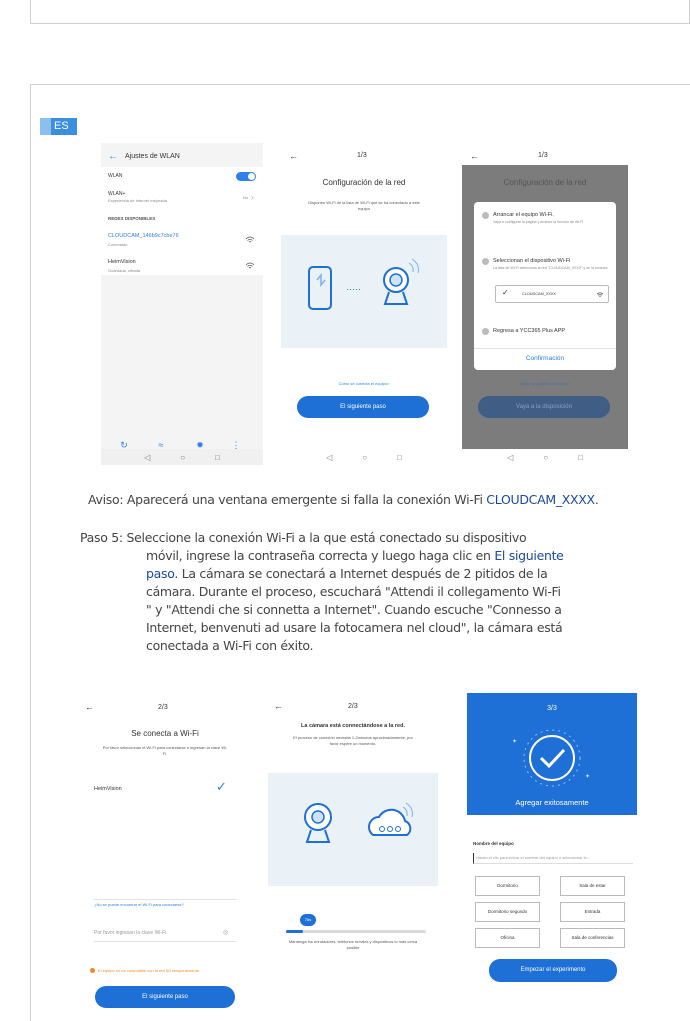 This screenshot has height=1021, width=690. Describe the element at coordinates (553, 970) in the screenshot. I see `start-experiment-button: Empezar el experimento` at that location.